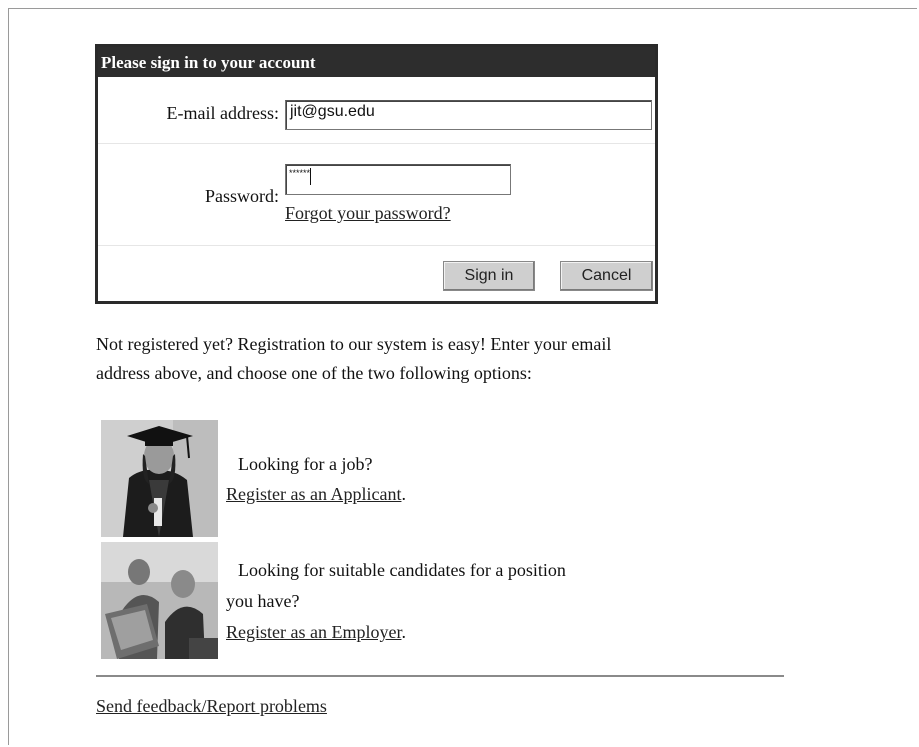 The height and width of the screenshot is (747, 919). What do you see at coordinates (468, 115) in the screenshot?
I see `email-field: jit@gsu.edu` at bounding box center [468, 115].